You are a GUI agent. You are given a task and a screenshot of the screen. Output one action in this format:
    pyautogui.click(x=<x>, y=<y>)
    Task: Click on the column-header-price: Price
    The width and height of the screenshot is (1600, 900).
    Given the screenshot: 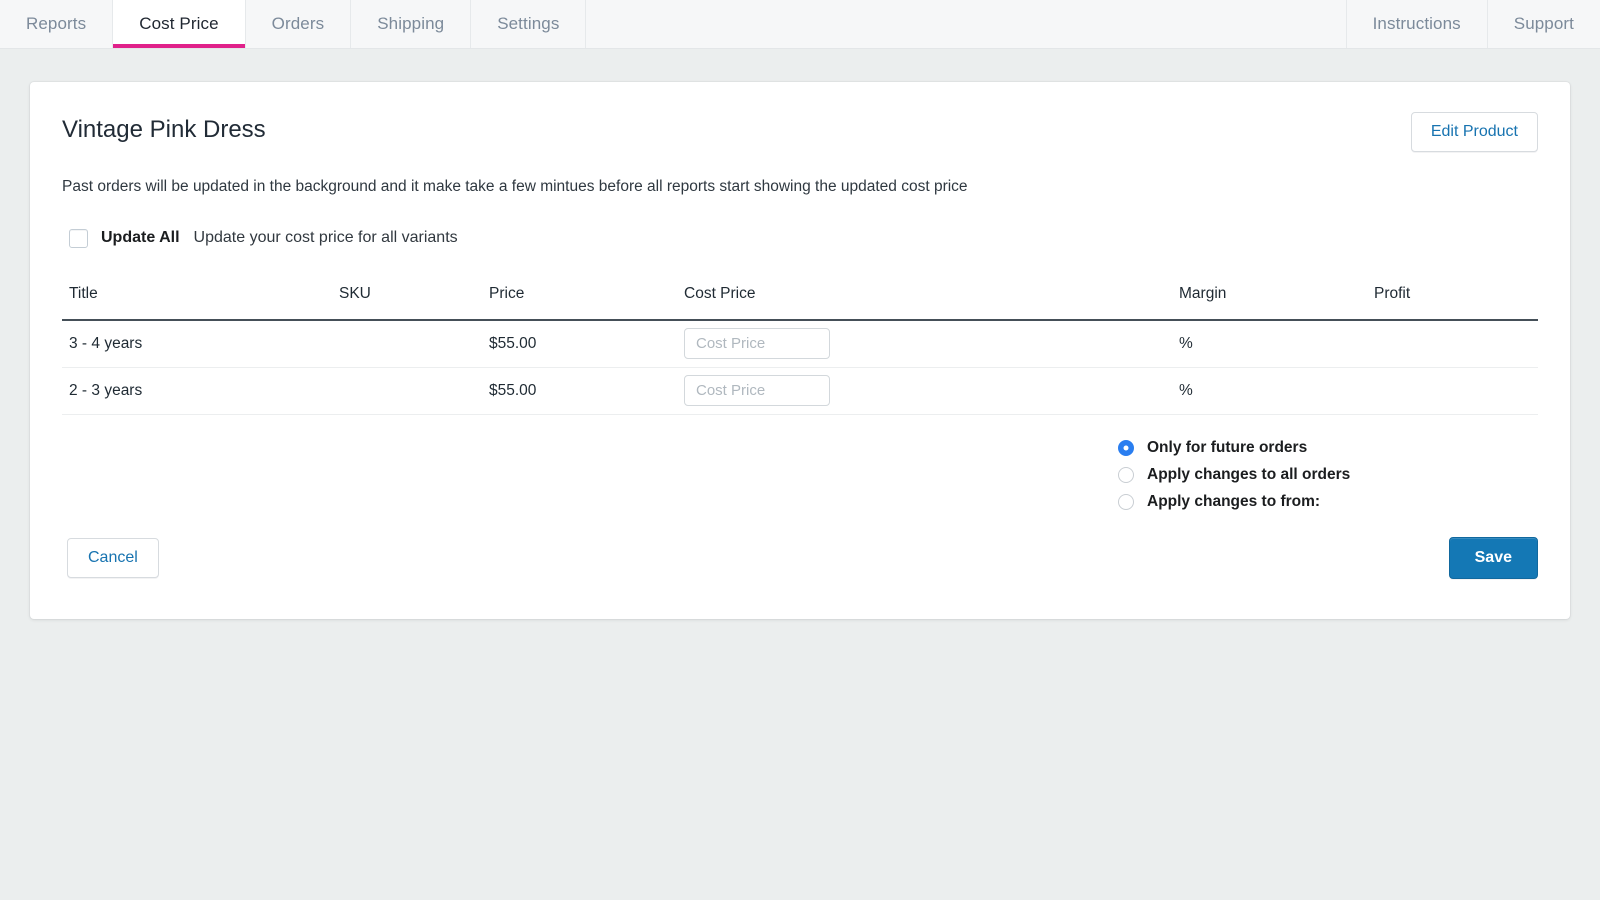 What is the action you would take?
    pyautogui.click(x=586, y=302)
    